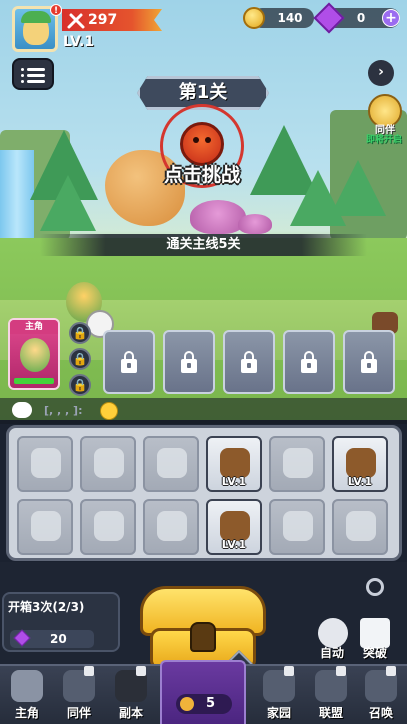 The width and height of the screenshot is (407, 724). What do you see at coordinates (203, 637) in the screenshot?
I see `chest-lock-icon` at bounding box center [203, 637].